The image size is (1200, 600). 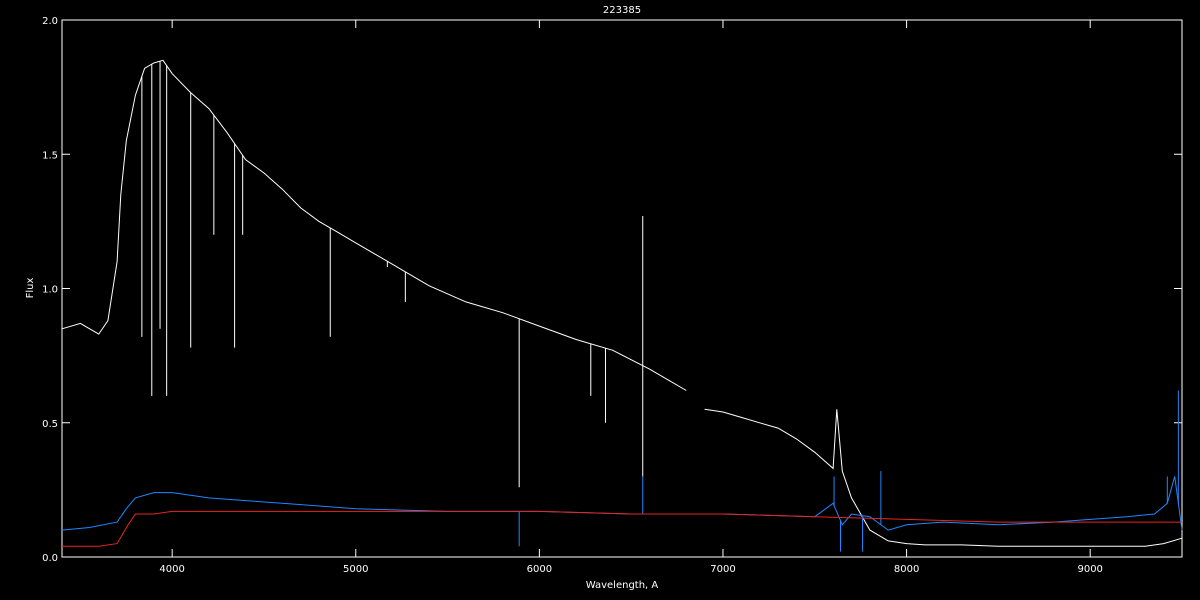 What do you see at coordinates (622, 528) in the screenshot?
I see `red-model-line` at bounding box center [622, 528].